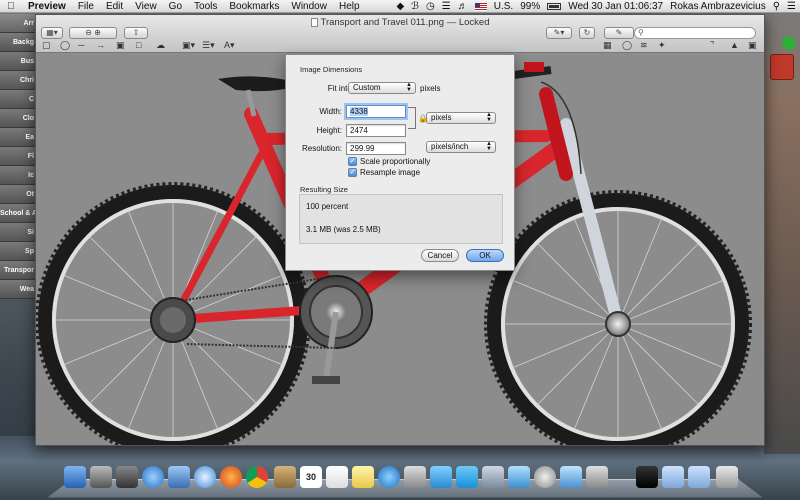 Image resolution: width=800 pixels, height=500 pixels. I want to click on category-item: Backg, so click(18, 42).